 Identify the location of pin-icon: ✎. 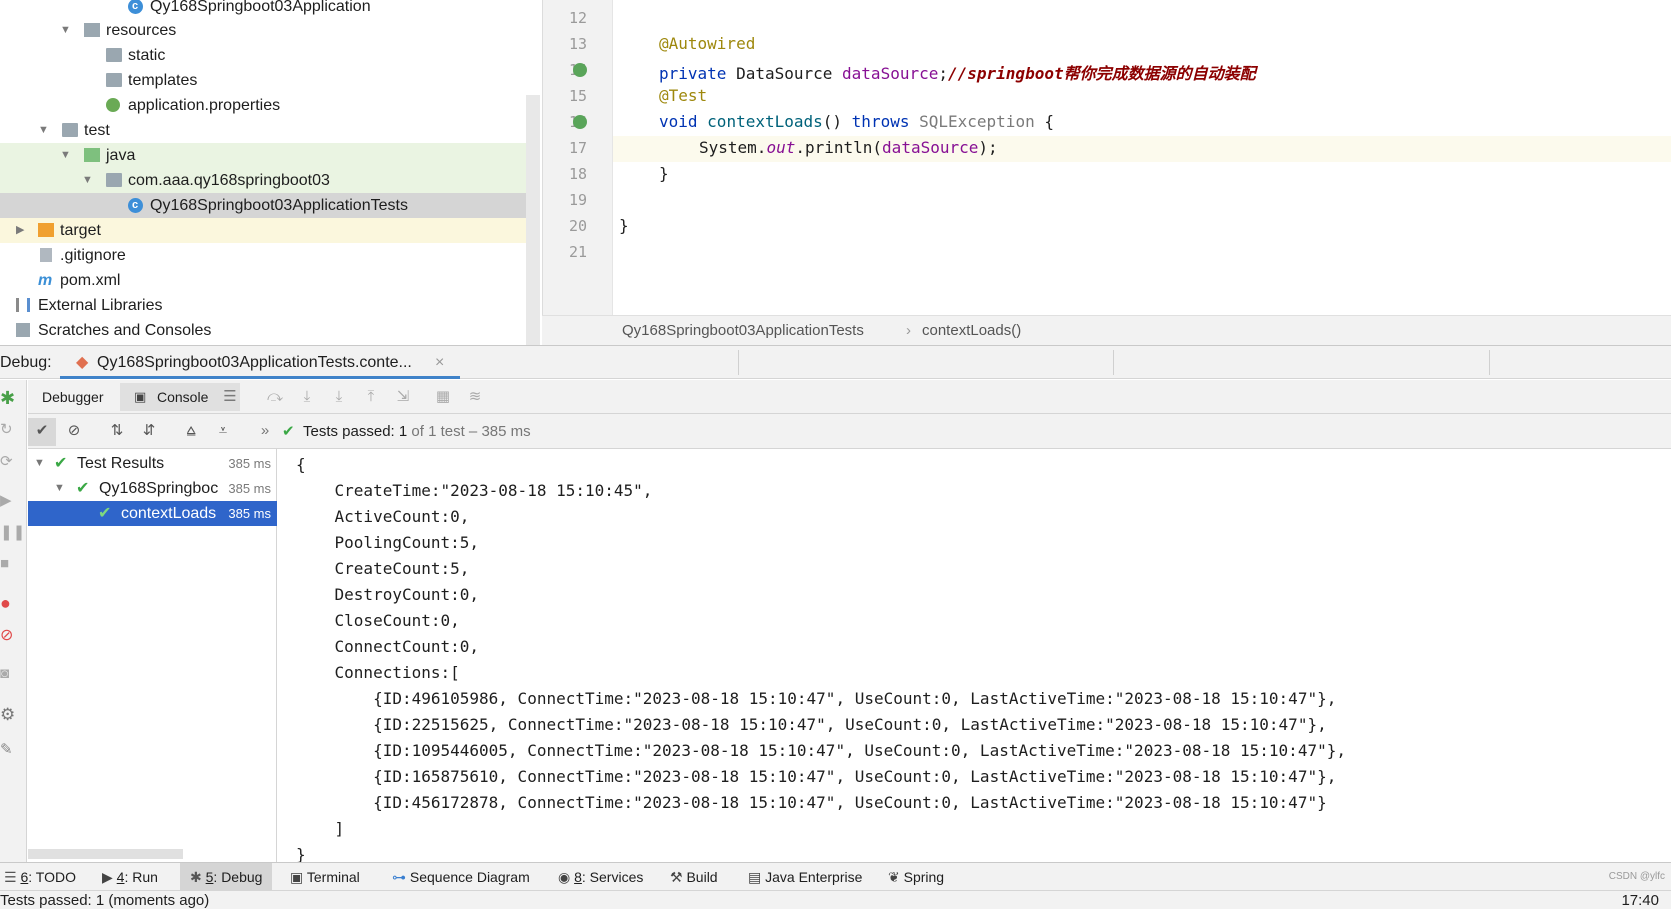
(6, 749).